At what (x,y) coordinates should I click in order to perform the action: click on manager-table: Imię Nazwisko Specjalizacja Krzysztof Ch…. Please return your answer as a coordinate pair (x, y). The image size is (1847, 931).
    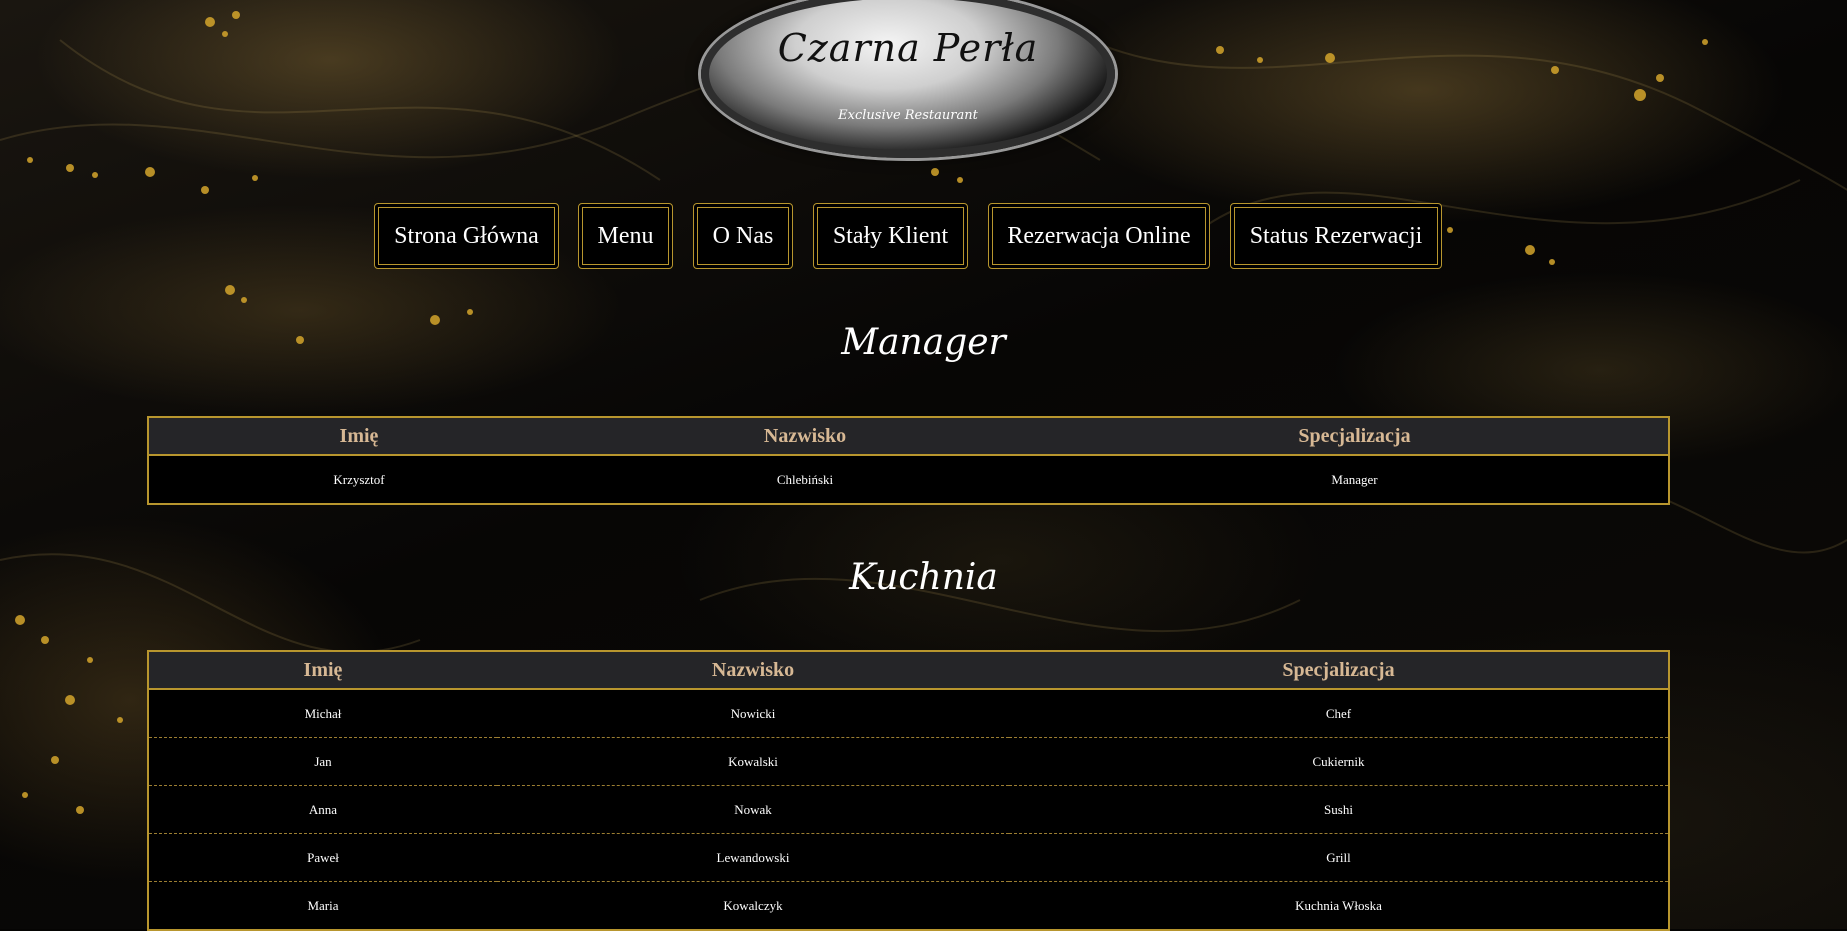
    Looking at the image, I should click on (908, 460).